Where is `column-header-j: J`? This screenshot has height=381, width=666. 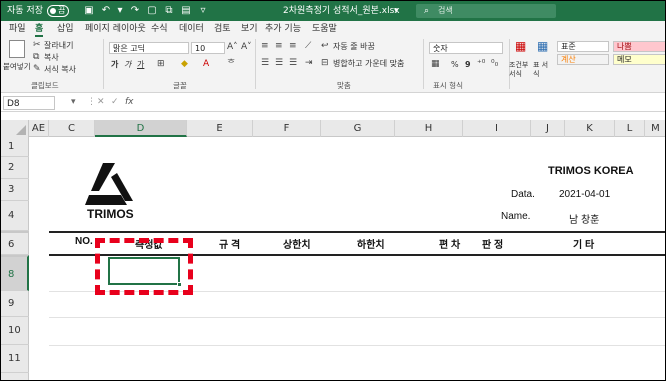
column-header-j: J is located at coordinates (548, 128).